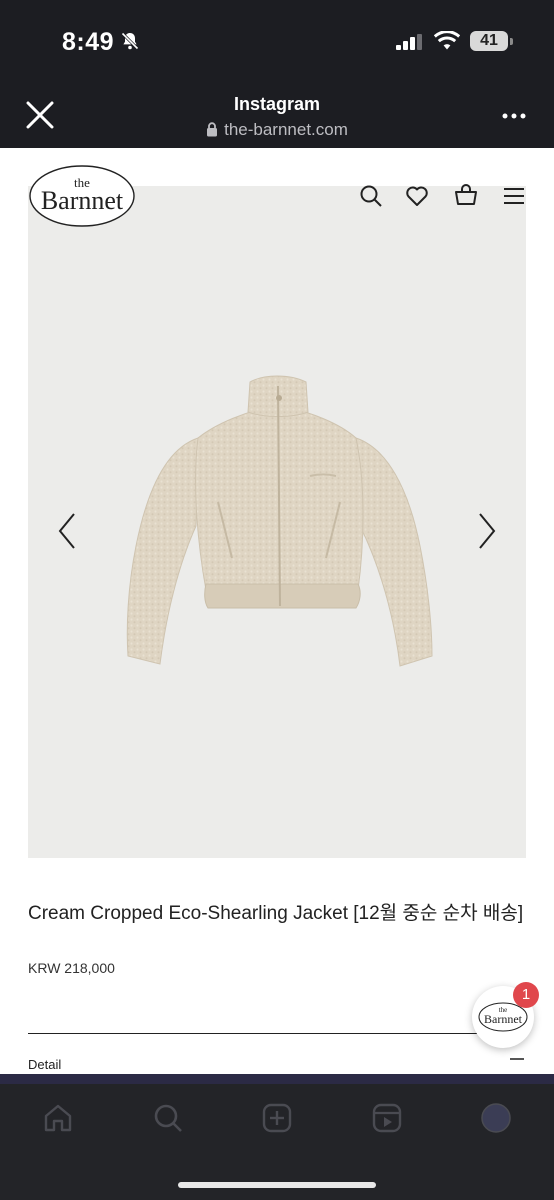  I want to click on product-price: KRW 218,000, so click(71, 968).